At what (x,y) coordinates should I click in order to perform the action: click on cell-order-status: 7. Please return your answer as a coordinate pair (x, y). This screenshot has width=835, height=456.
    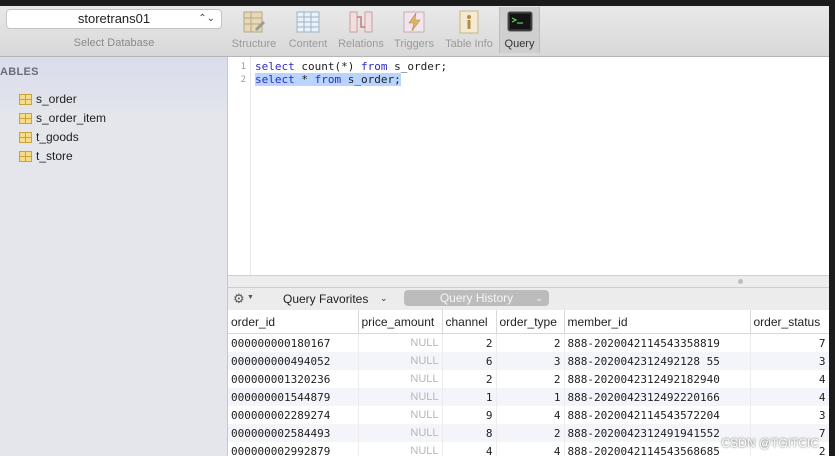
    Looking at the image, I should click on (789, 342).